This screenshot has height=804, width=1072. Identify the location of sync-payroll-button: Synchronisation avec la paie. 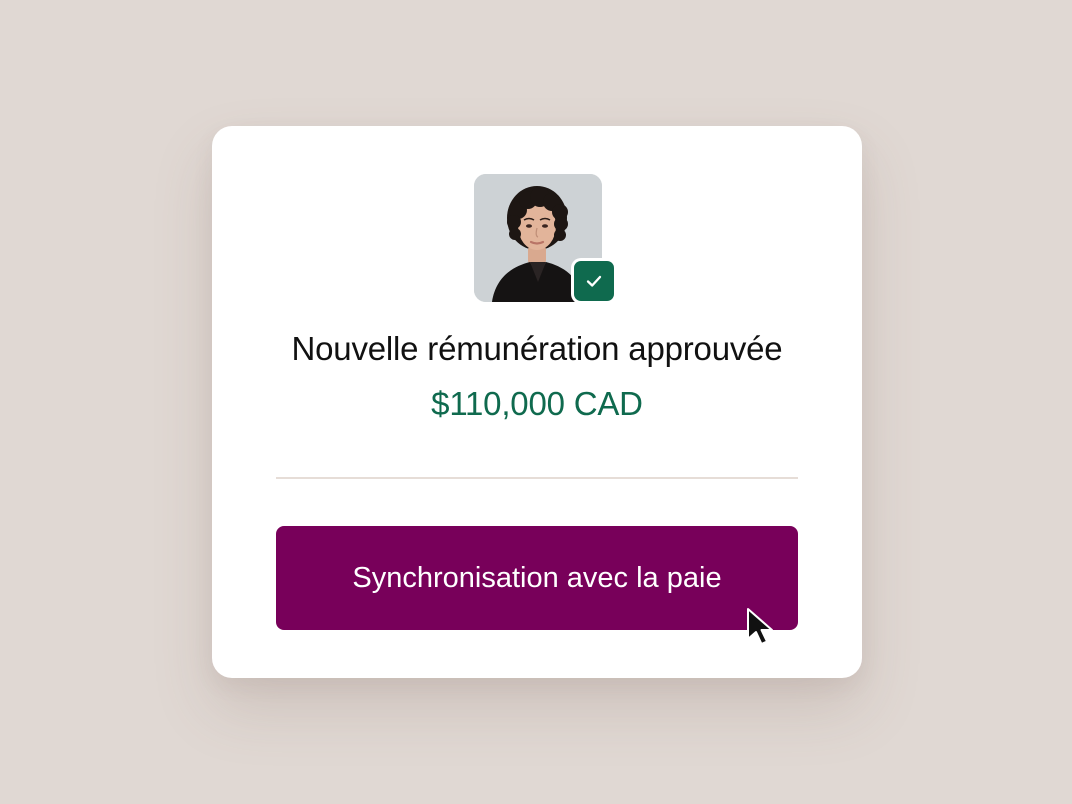
(537, 578).